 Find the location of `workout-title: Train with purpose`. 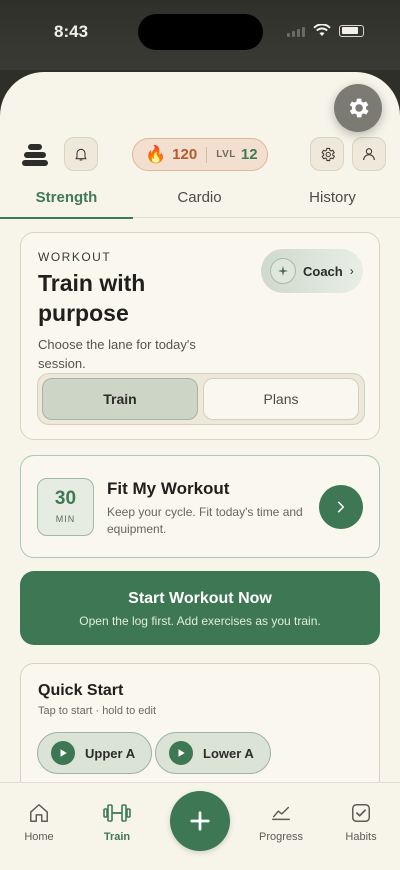

workout-title: Train with purpose is located at coordinates (92, 298).